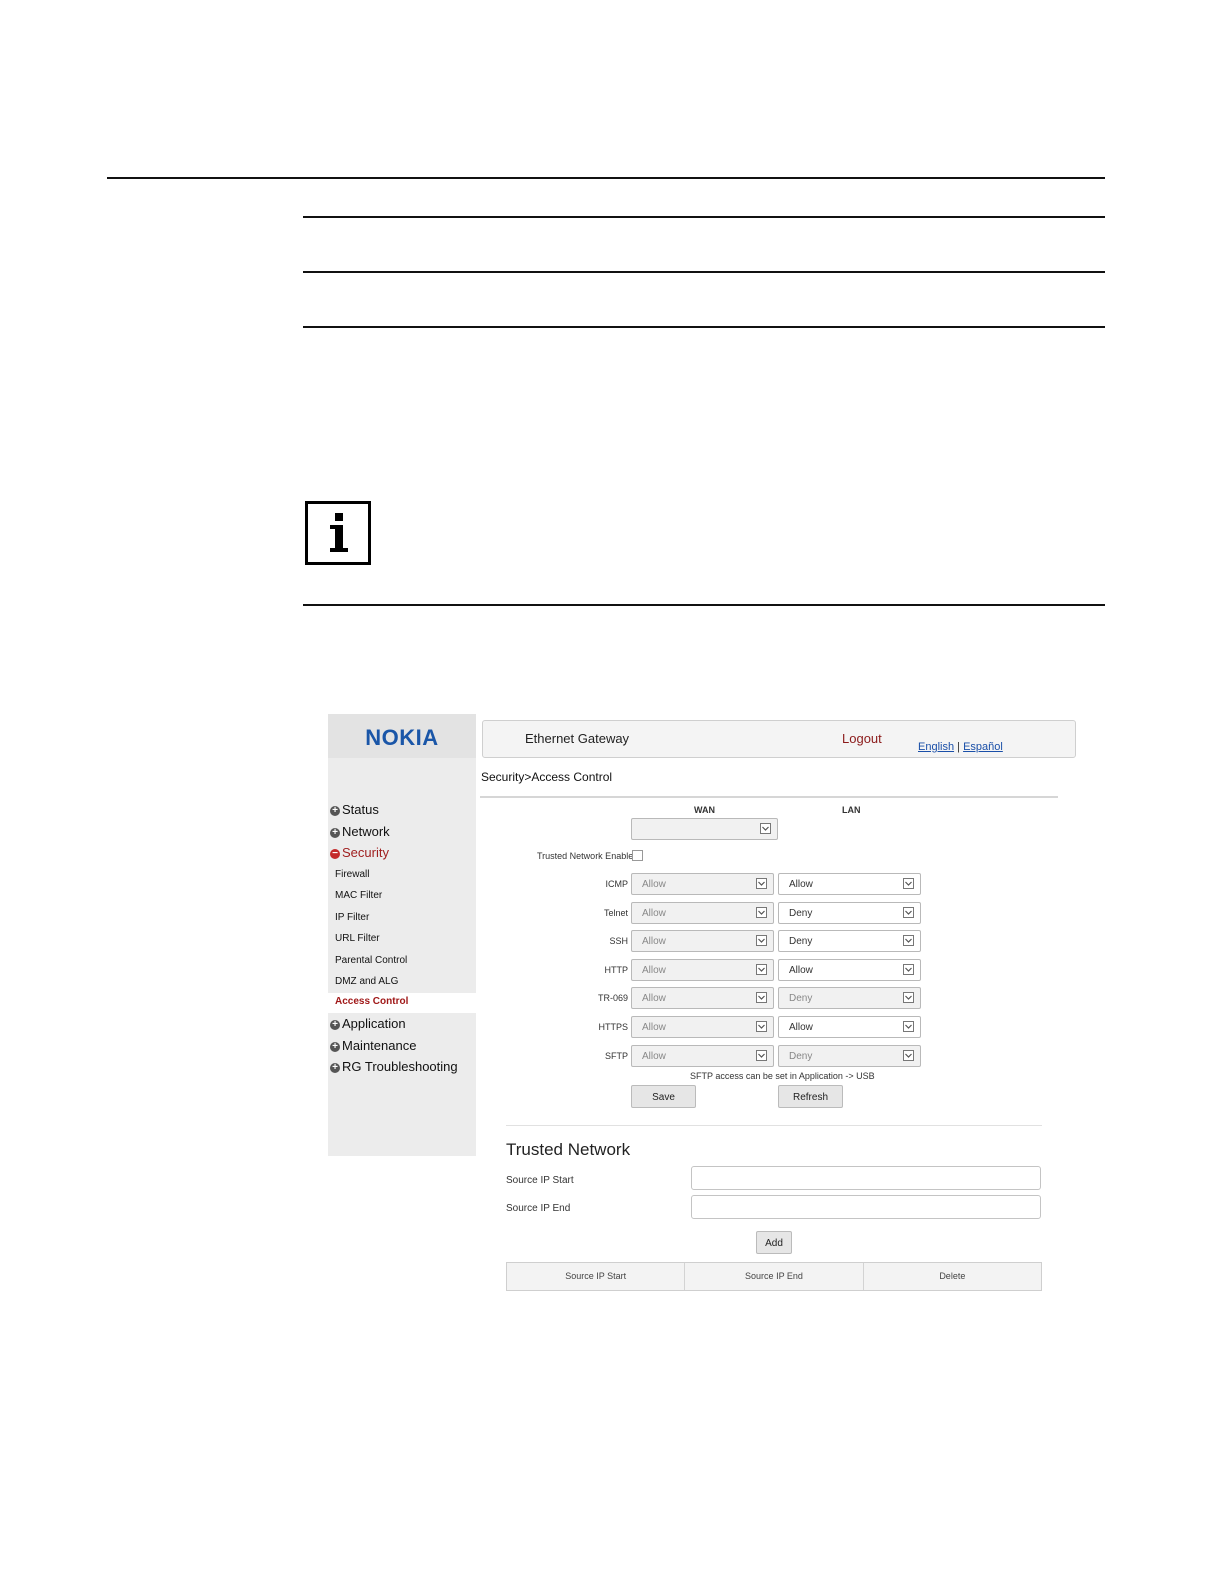  What do you see at coordinates (851, 810) in the screenshot?
I see `lan-column-header: LAN` at bounding box center [851, 810].